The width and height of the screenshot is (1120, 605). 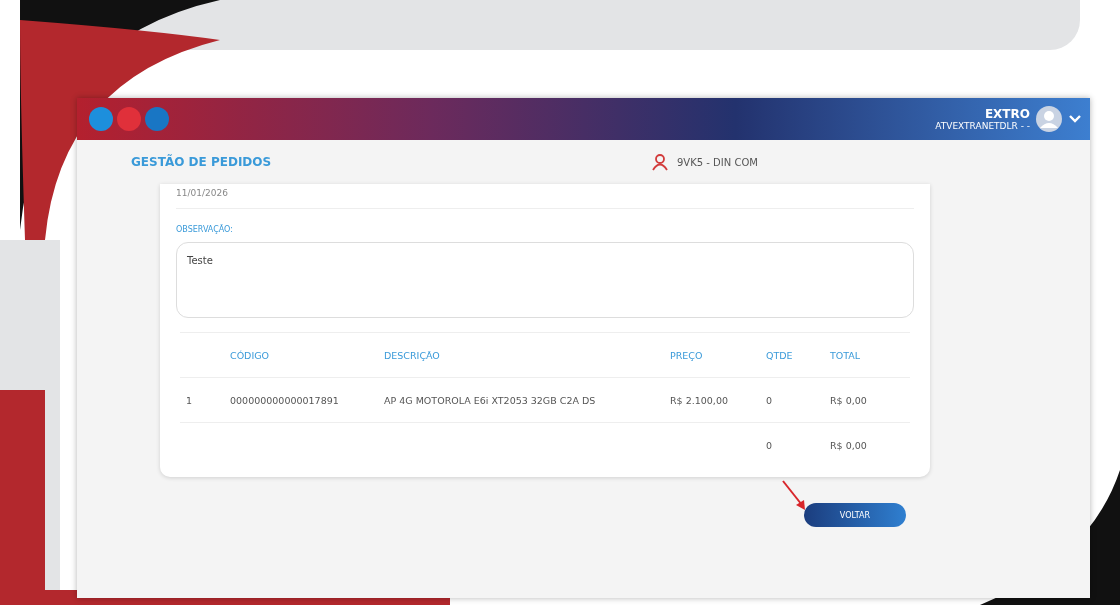 What do you see at coordinates (1075, 119) in the screenshot?
I see `chevron-down-icon` at bounding box center [1075, 119].